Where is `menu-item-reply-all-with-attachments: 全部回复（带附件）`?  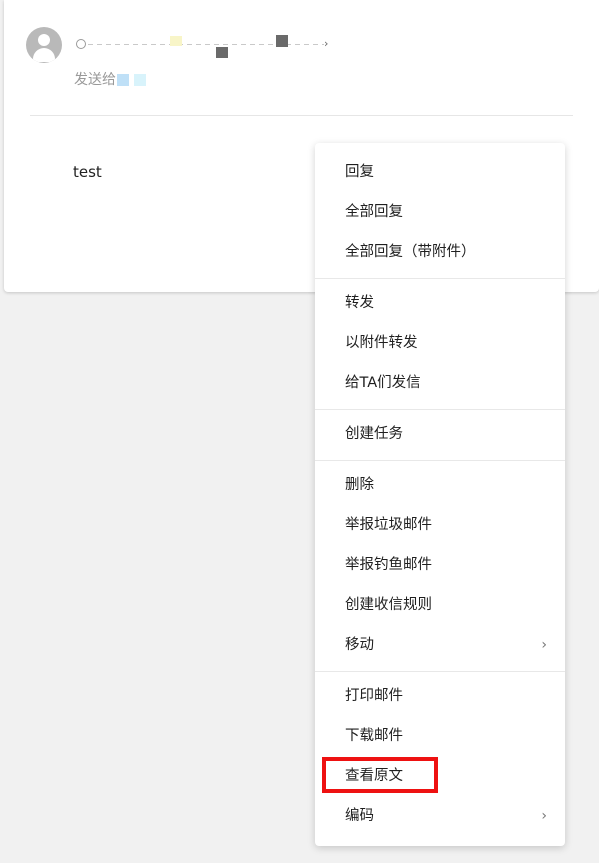
menu-item-reply-all-with-attachments: 全部回复（带附件） is located at coordinates (440, 252).